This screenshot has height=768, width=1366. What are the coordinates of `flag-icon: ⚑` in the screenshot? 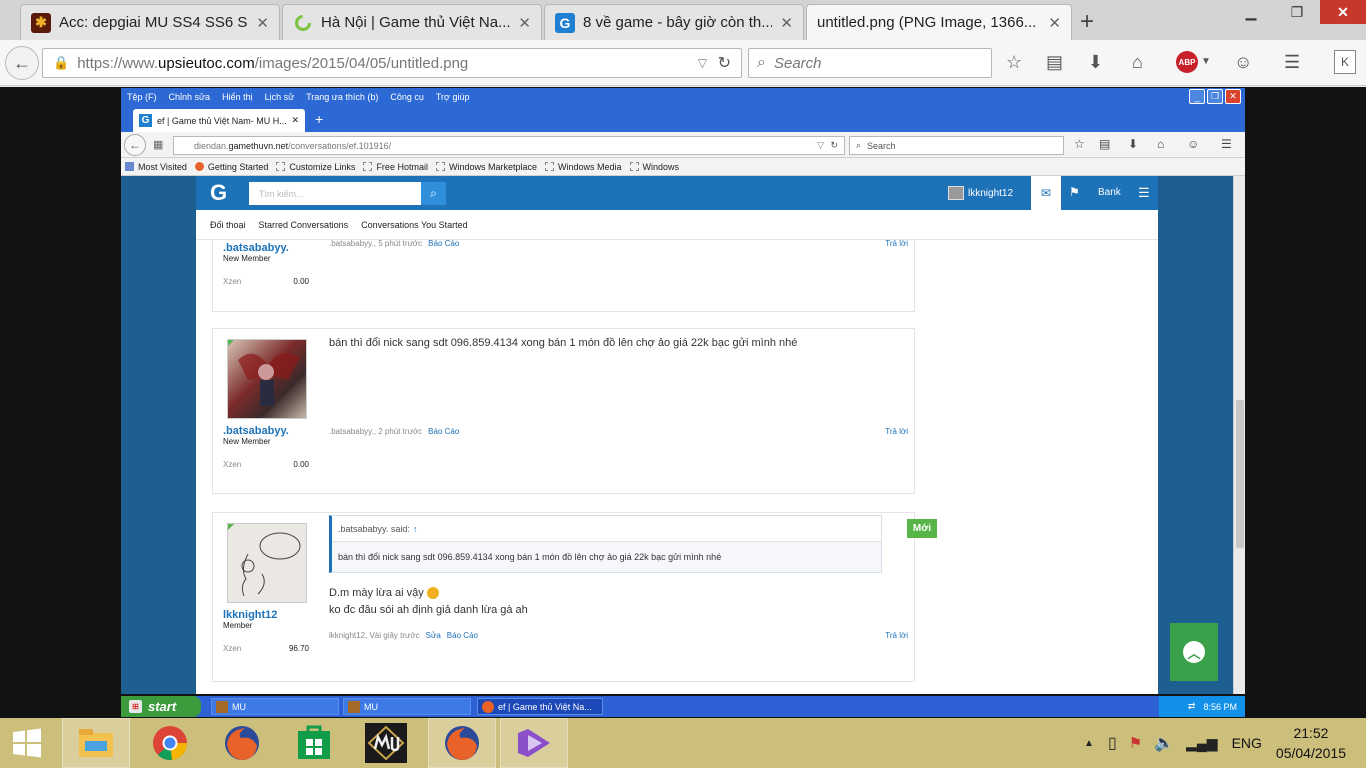 It's located at (1074, 192).